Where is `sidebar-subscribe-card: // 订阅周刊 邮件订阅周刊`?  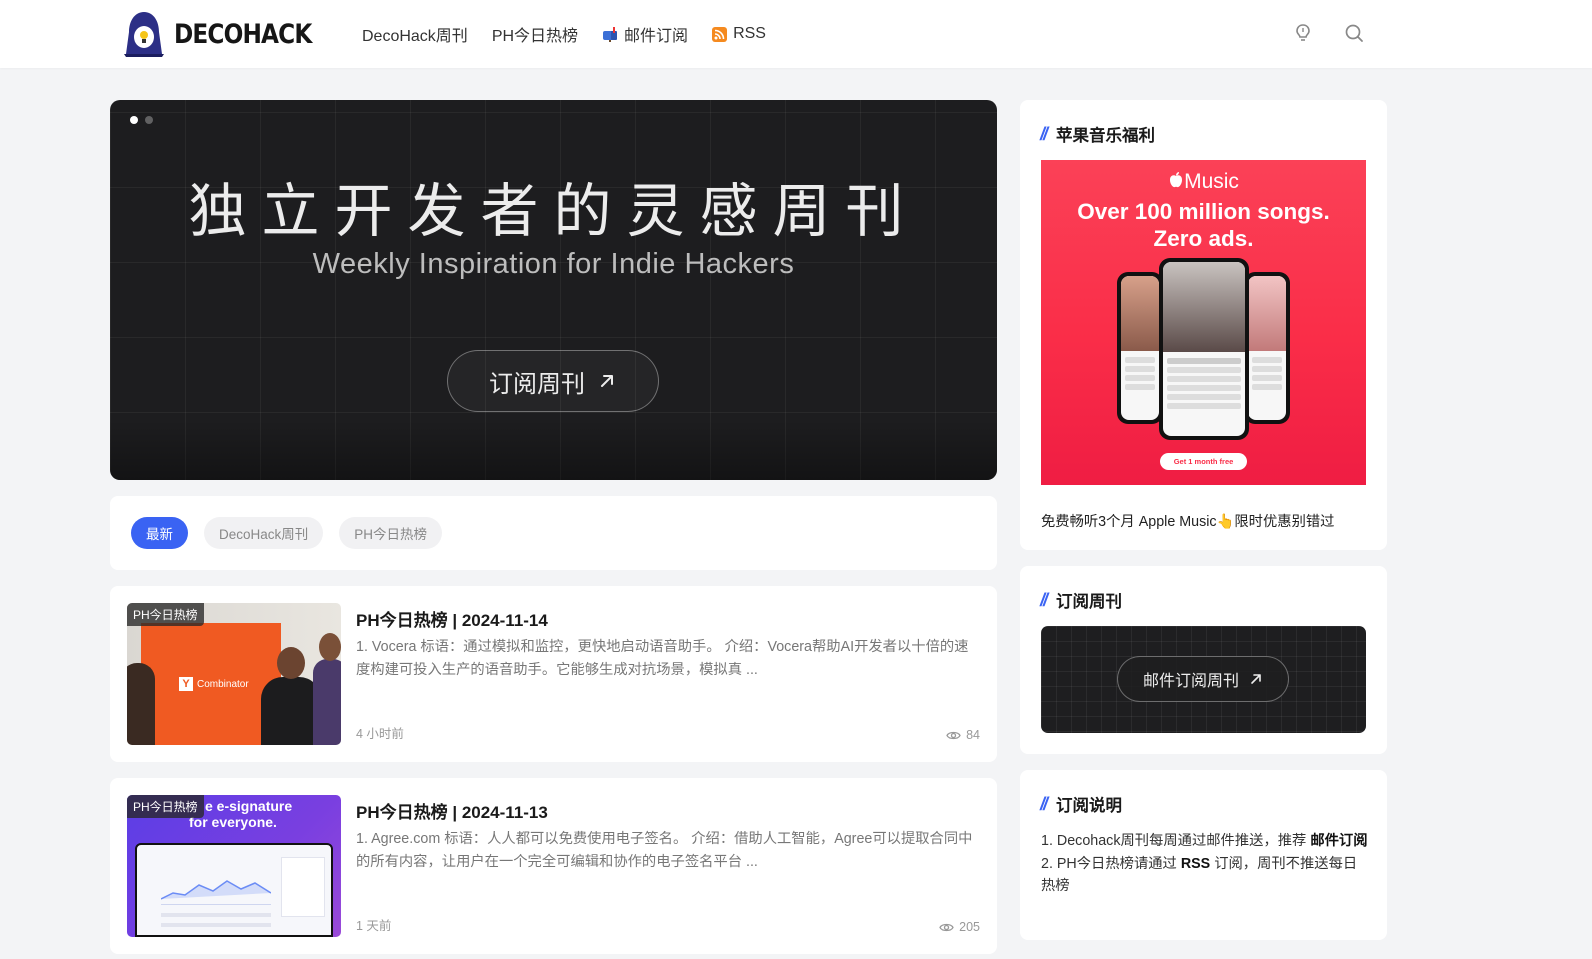
sidebar-subscribe-card: // 订阅周刊 邮件订阅周刊 is located at coordinates (1203, 660).